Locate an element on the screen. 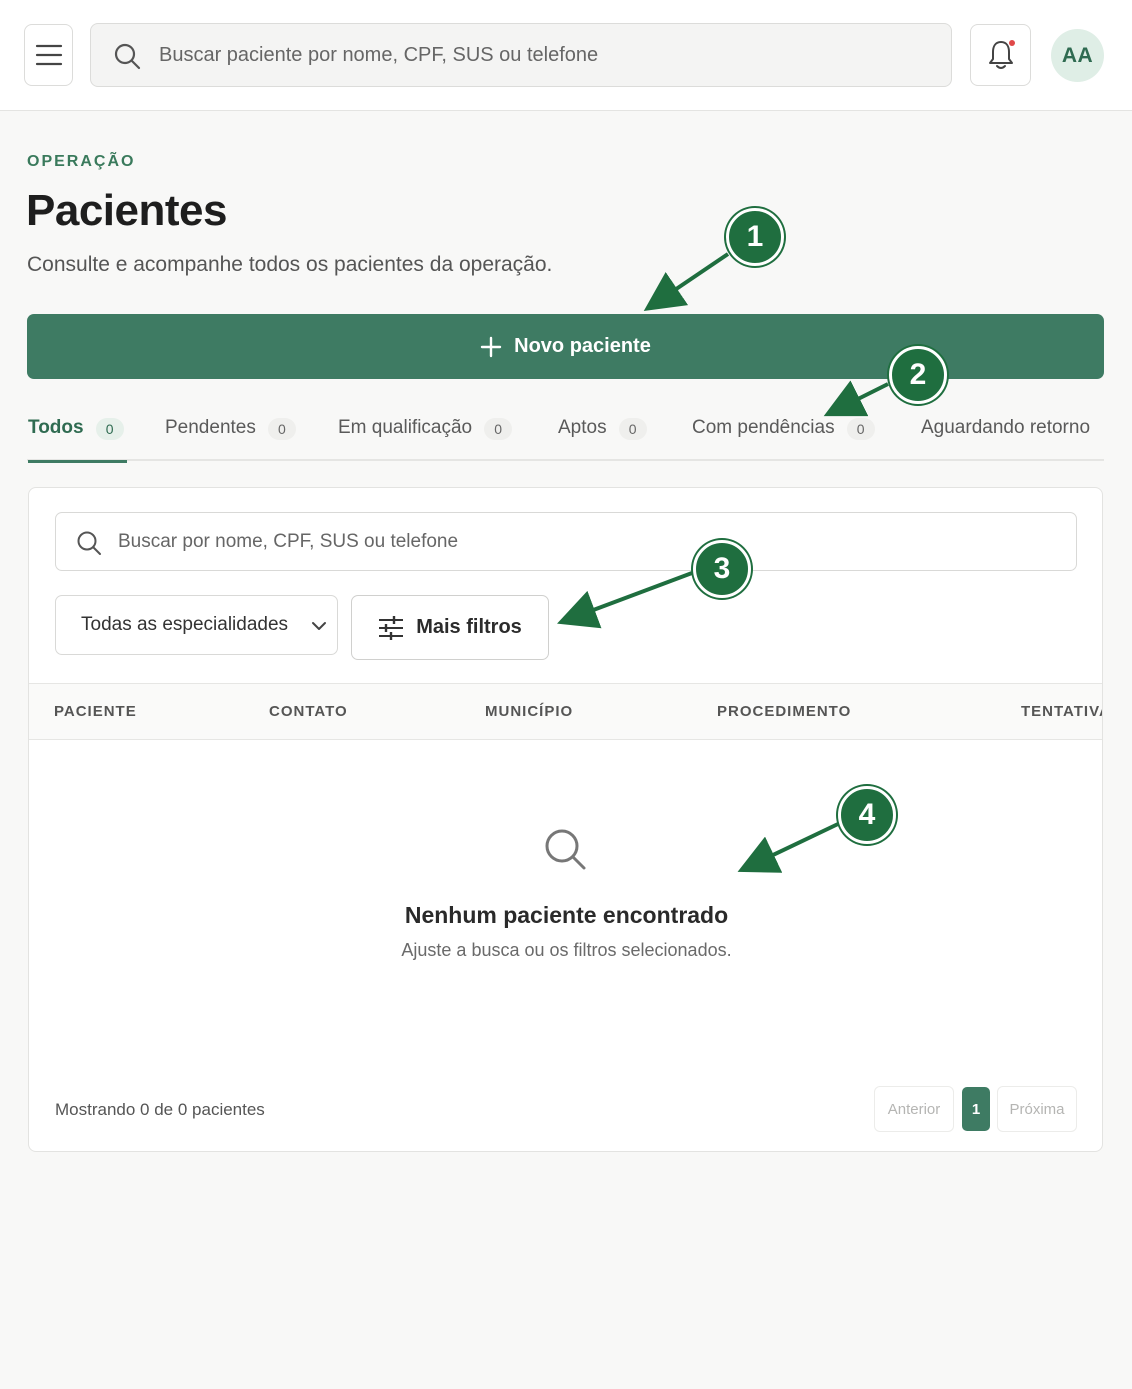 This screenshot has width=1132, height=1389. tab-label: Em qualificação is located at coordinates (405, 427).